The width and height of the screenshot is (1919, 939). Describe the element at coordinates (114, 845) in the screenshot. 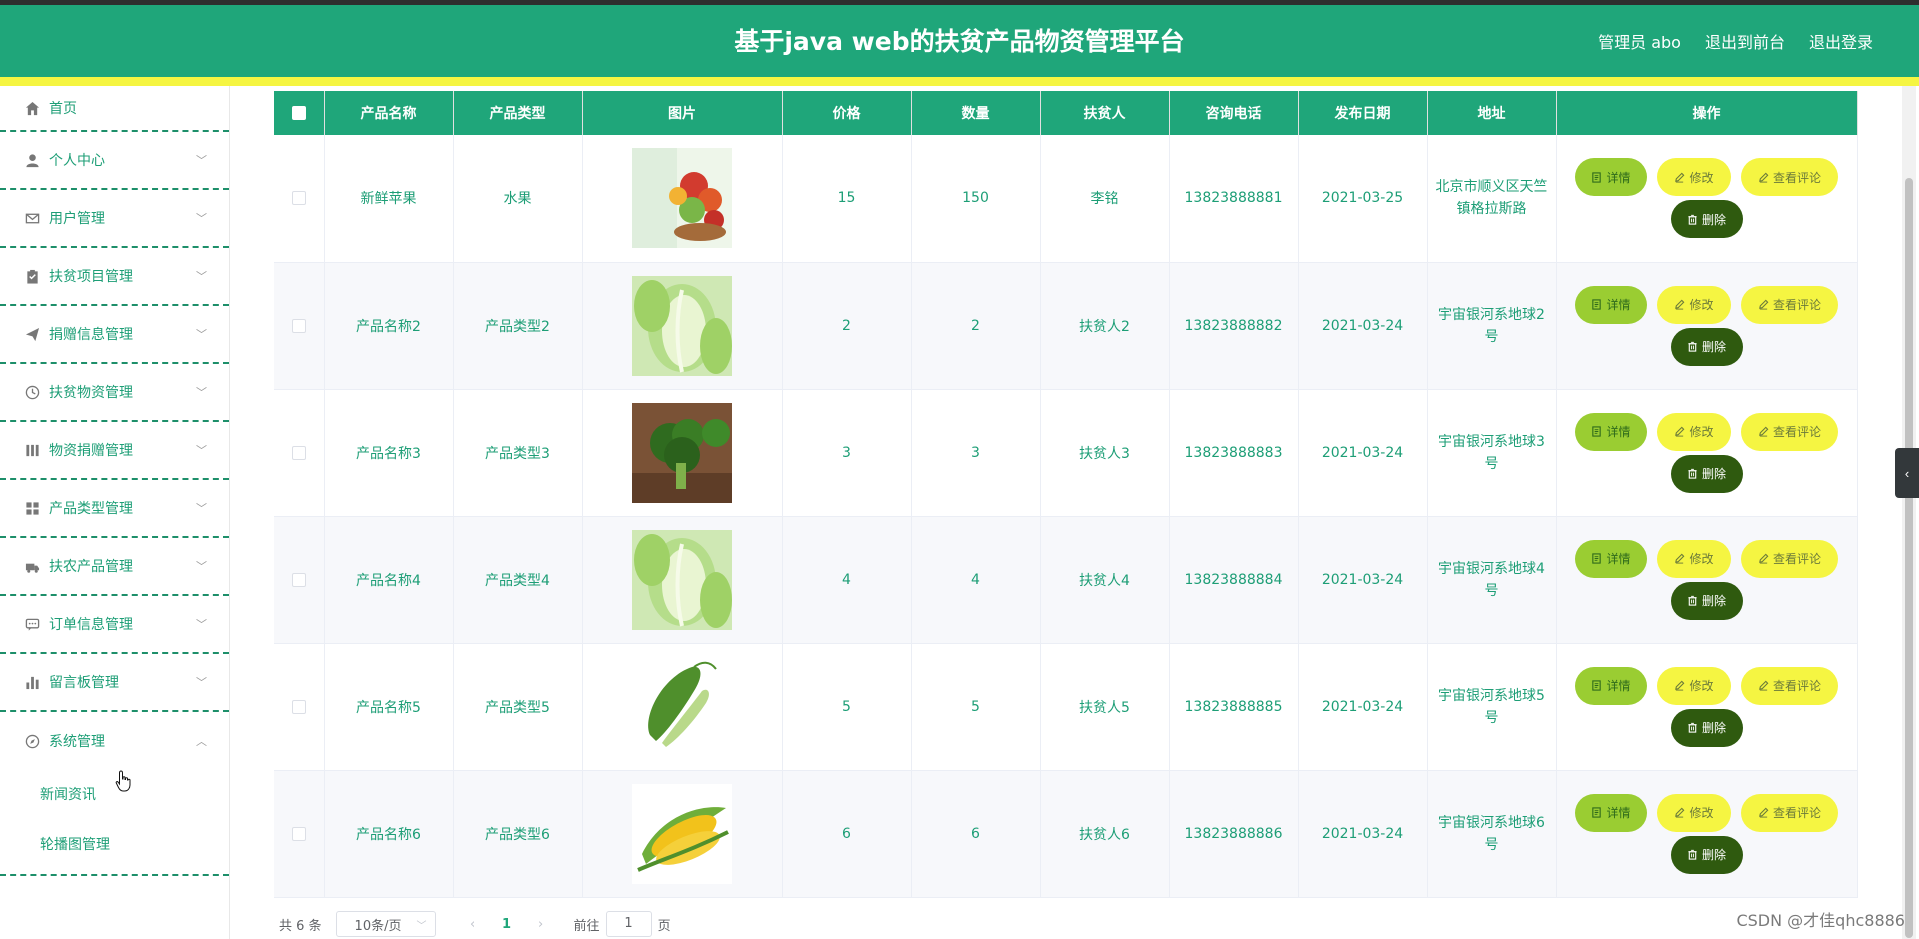

I see `submenu-item-carousel: 轮播图管理` at that location.